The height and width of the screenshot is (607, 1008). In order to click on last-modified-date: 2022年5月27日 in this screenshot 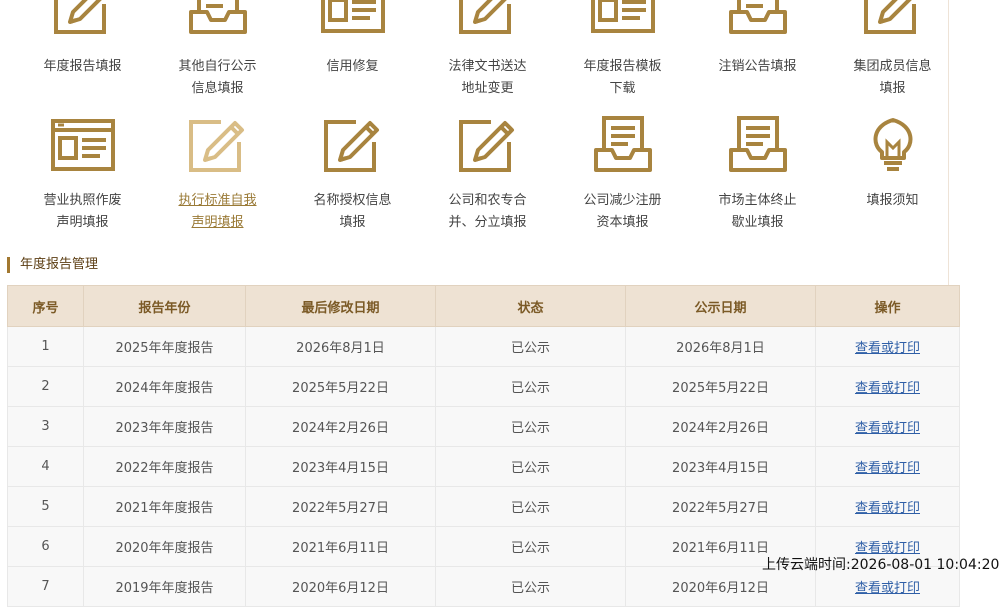, I will do `click(340, 506)`.